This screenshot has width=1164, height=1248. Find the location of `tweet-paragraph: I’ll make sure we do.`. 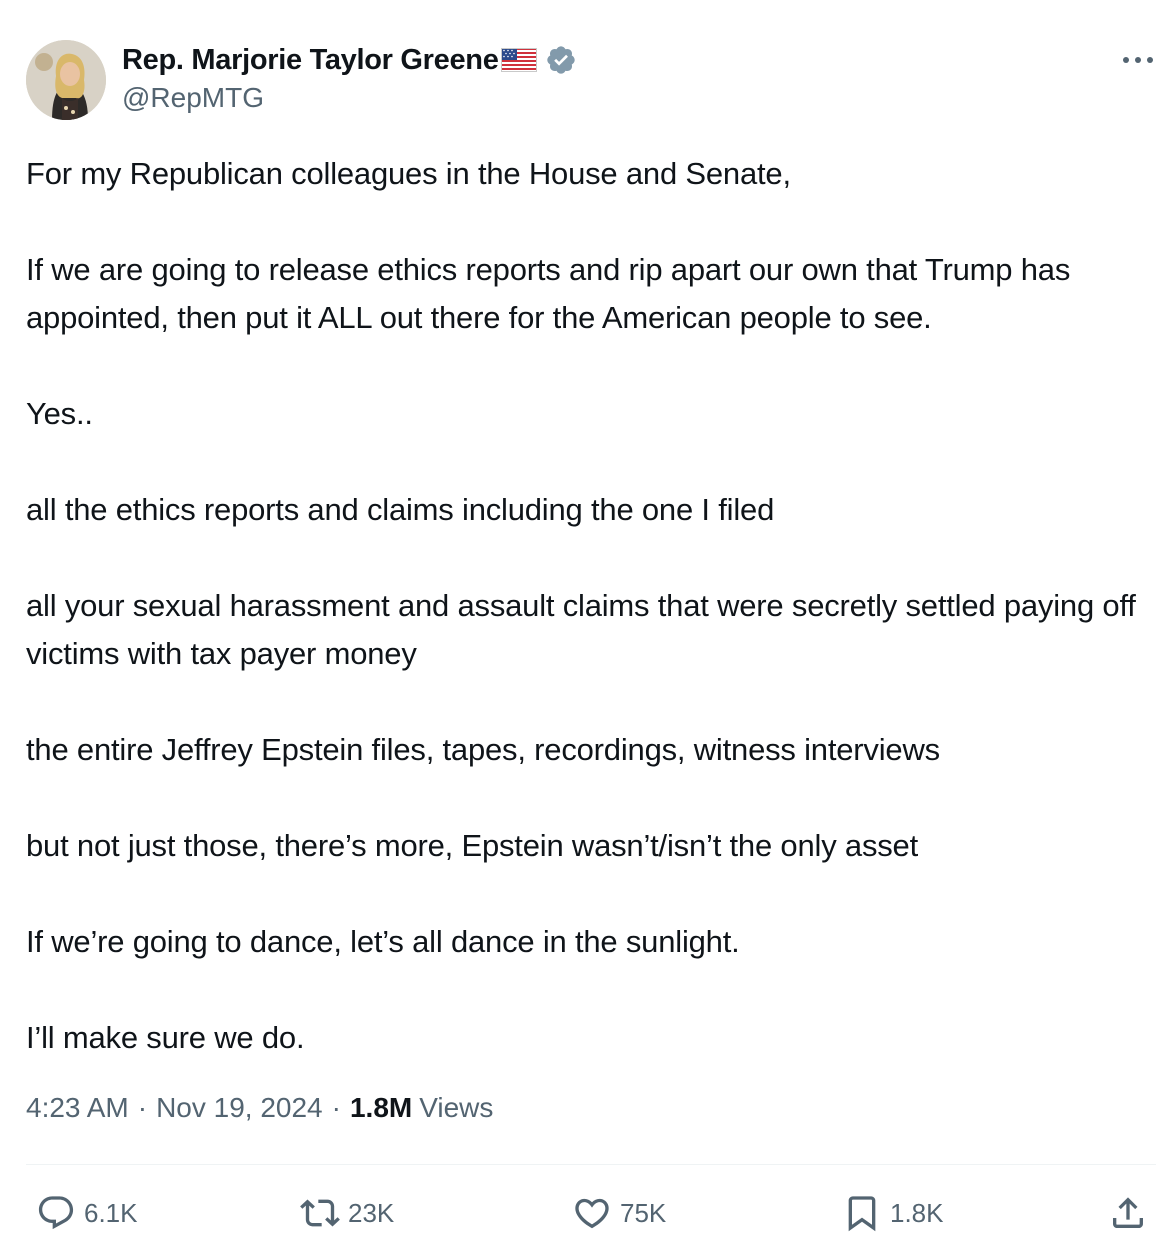

tweet-paragraph: I’ll make sure we do. is located at coordinates (165, 1037).